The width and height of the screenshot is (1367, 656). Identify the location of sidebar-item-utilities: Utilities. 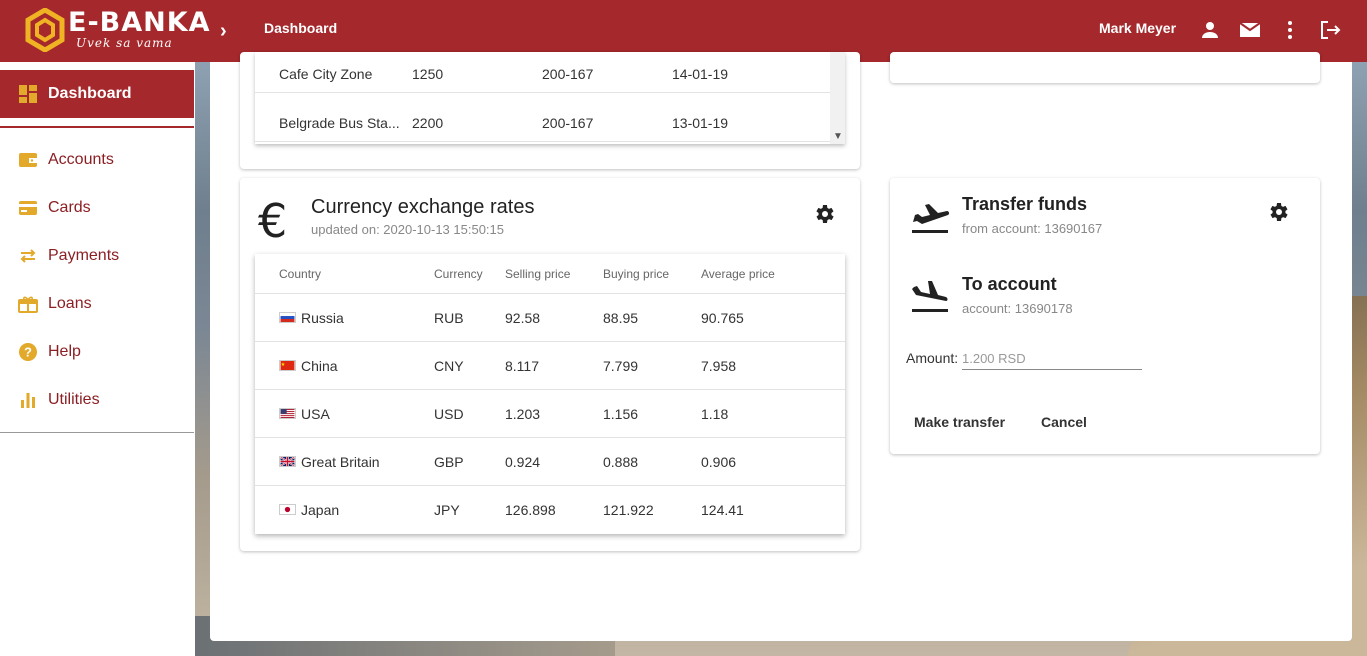
(97, 400).